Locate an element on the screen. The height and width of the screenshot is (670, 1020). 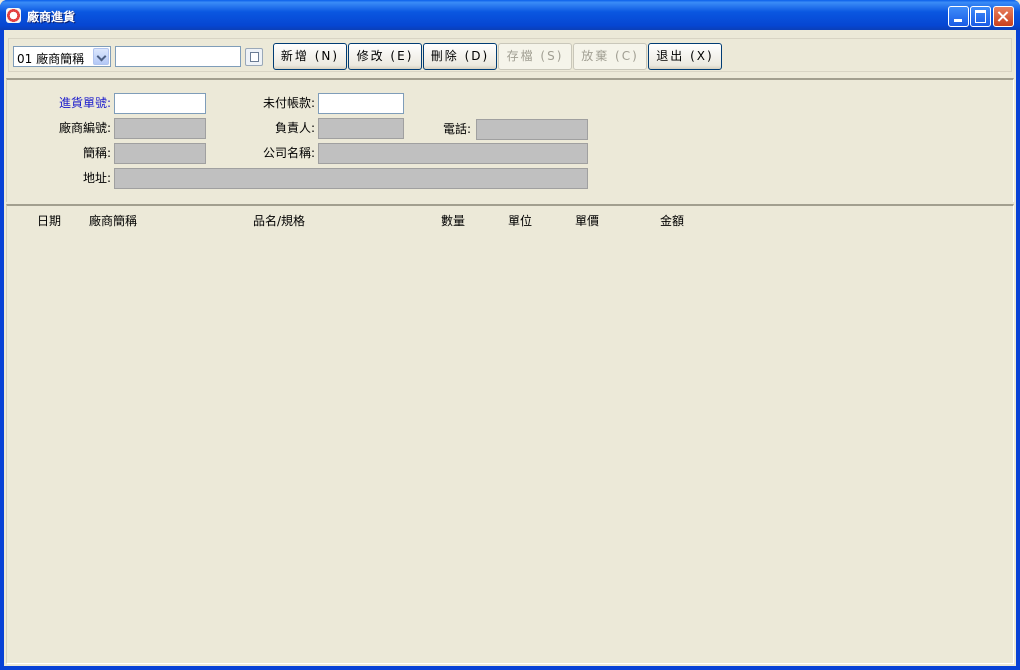
column-header-amount: 金額 is located at coordinates (672, 220).